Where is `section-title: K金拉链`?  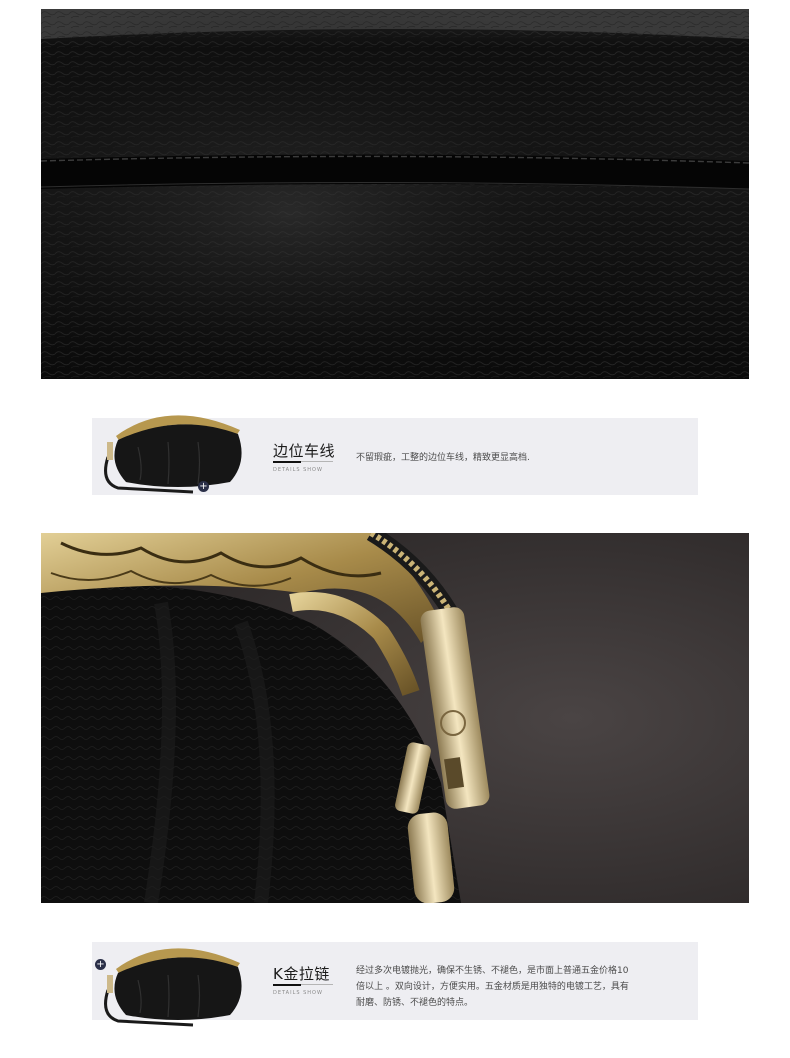
section-title: K金拉链 is located at coordinates (301, 974).